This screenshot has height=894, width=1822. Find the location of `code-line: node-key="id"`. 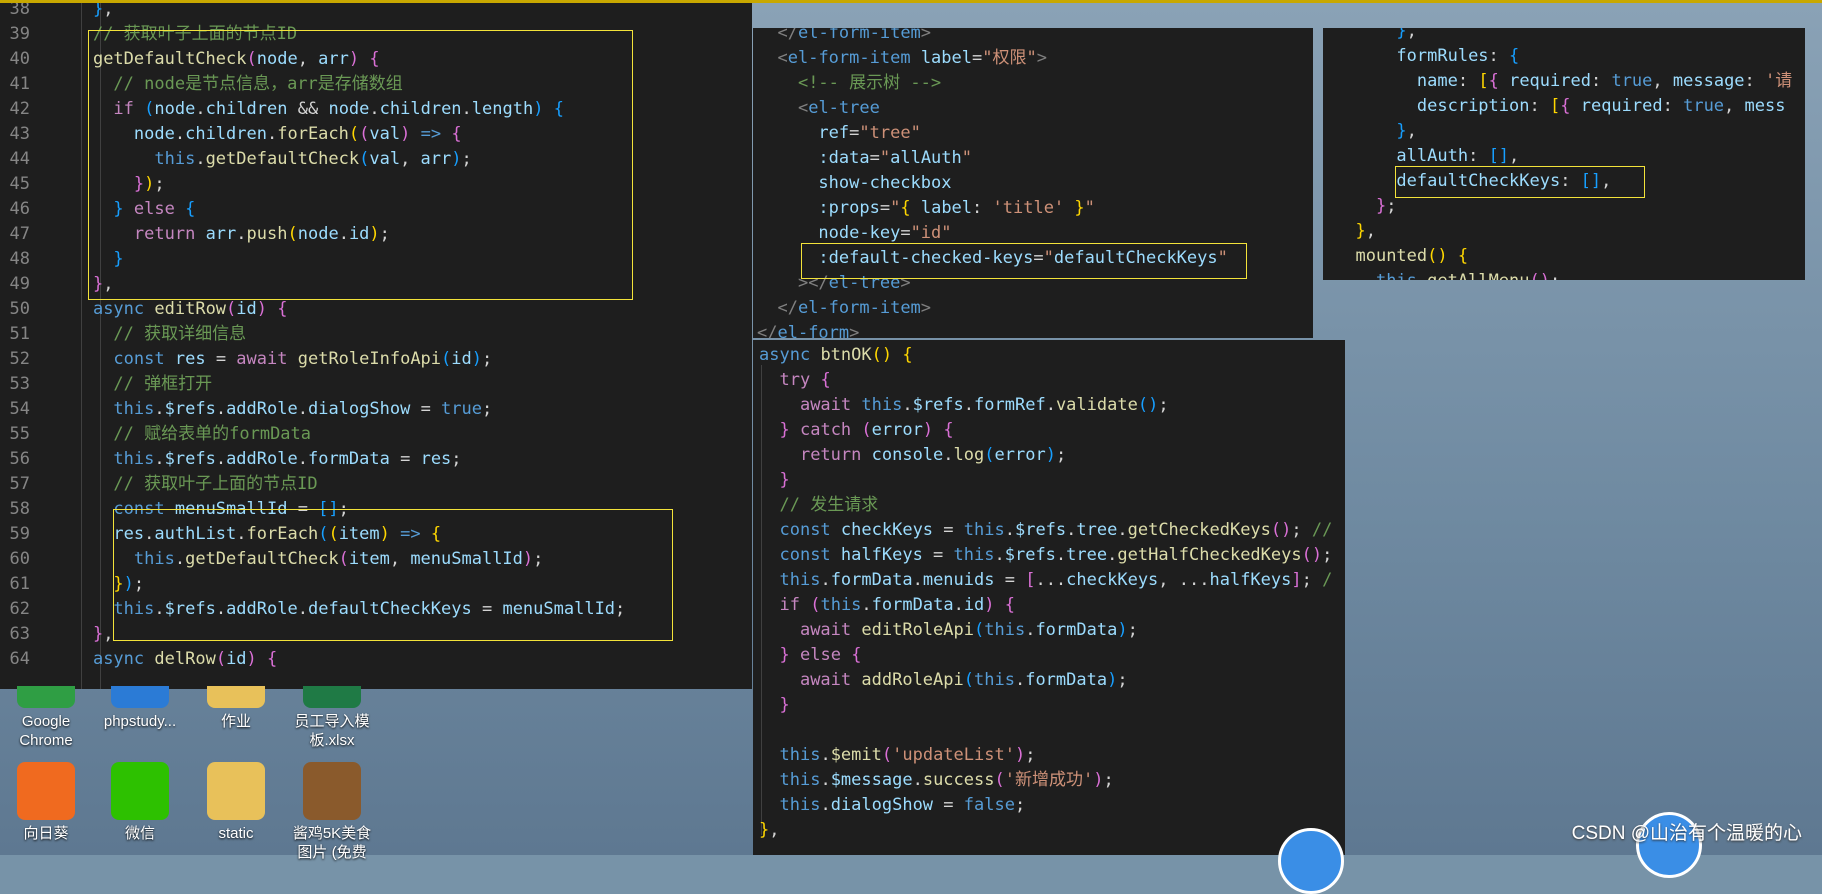

code-line: node-key="id" is located at coordinates (885, 233).